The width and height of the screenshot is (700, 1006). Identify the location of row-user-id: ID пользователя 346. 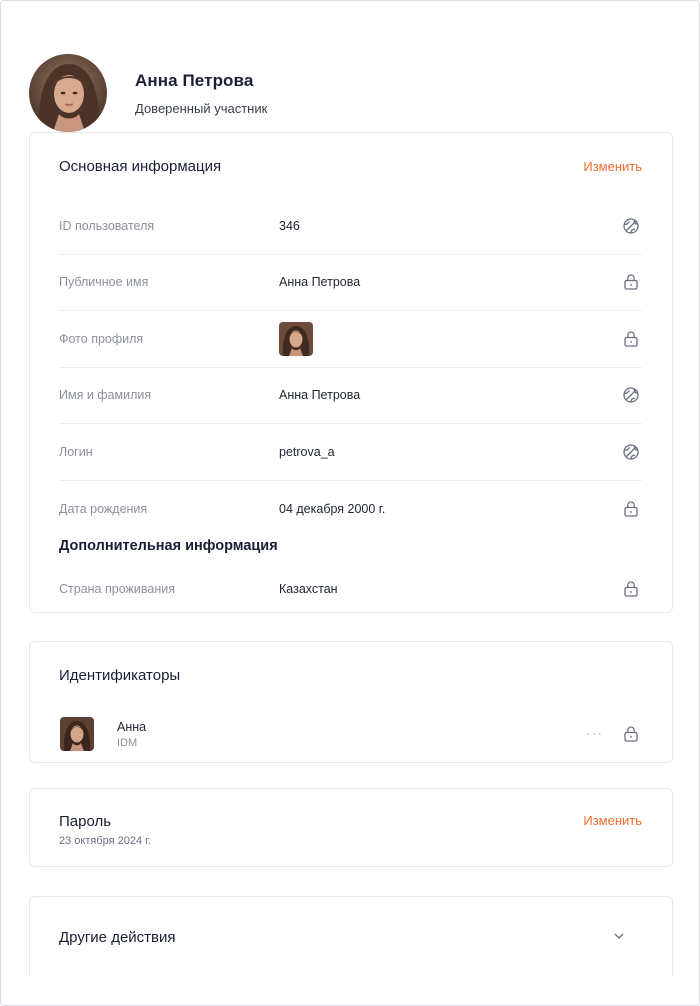
(350, 226).